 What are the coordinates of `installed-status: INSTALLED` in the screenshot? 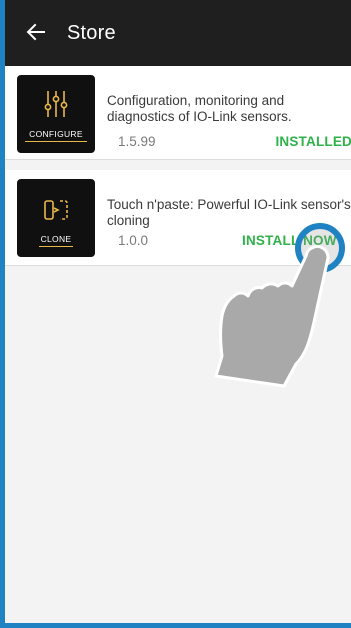 It's located at (313, 141).